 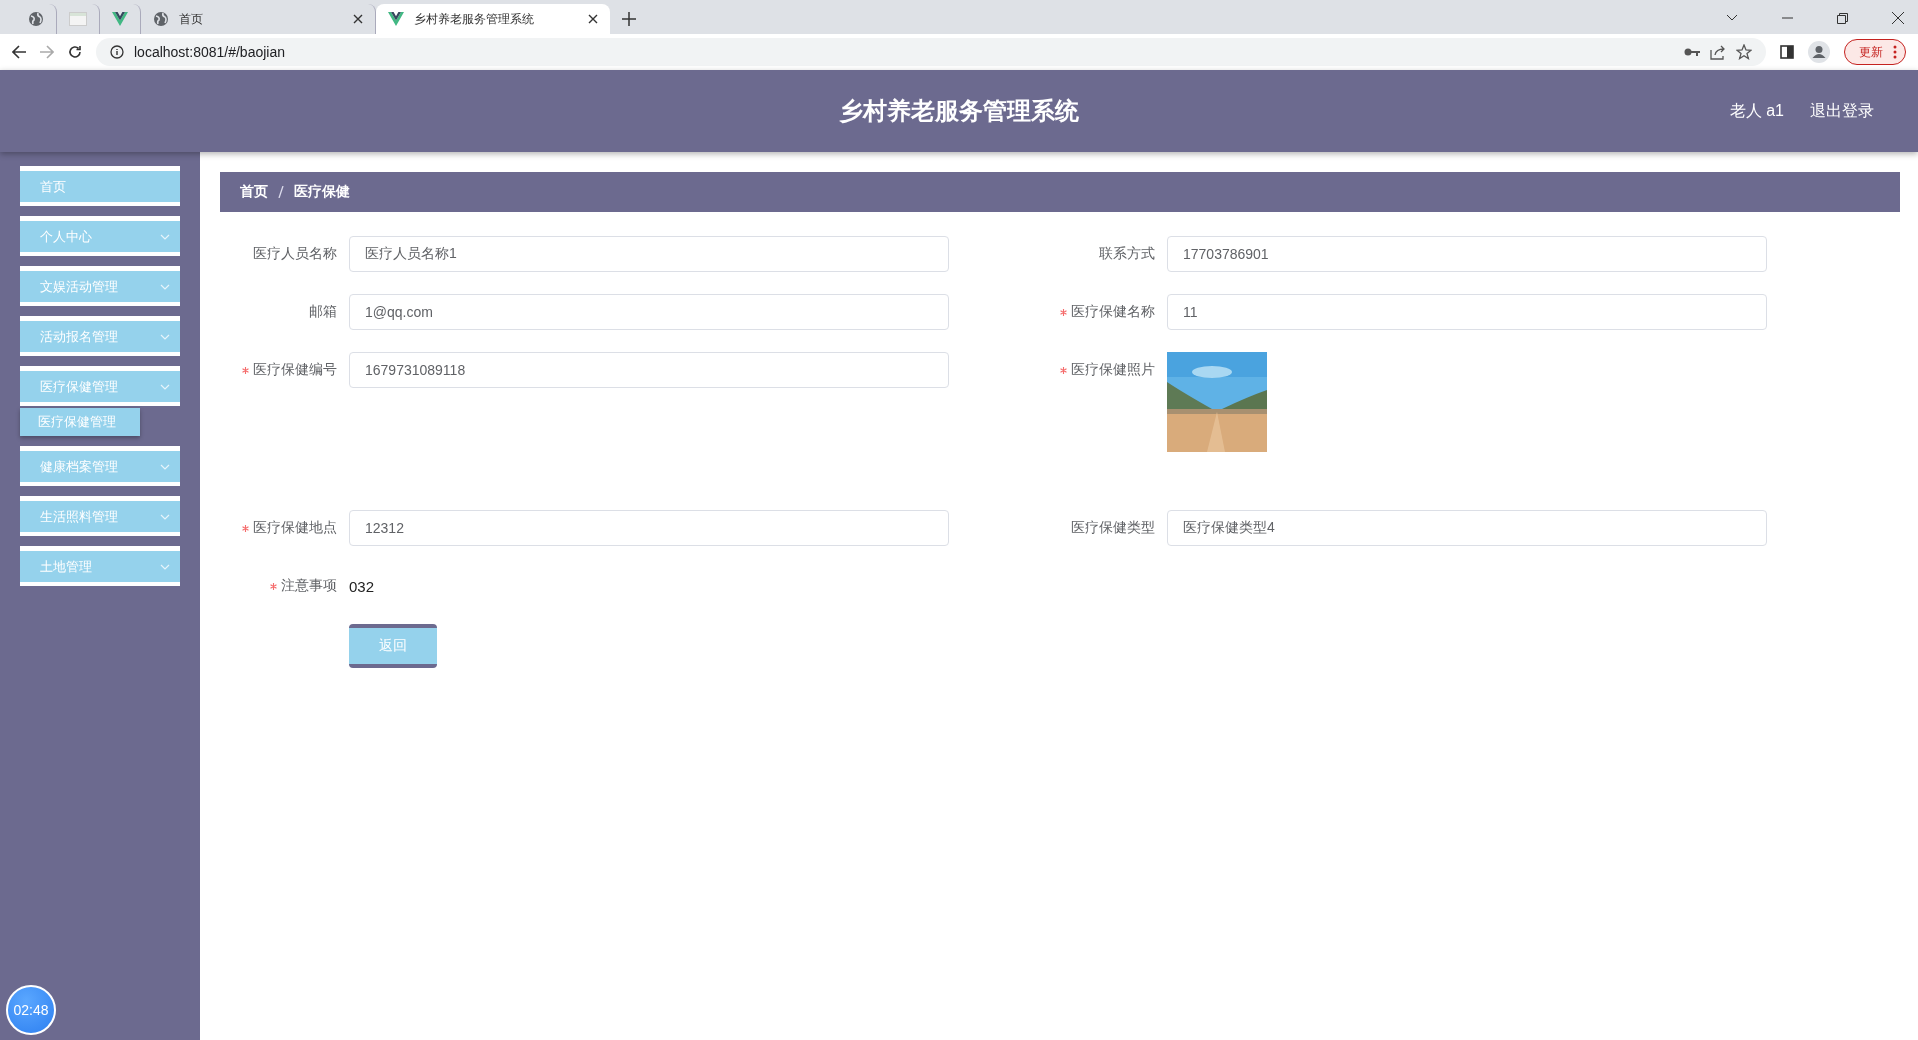 What do you see at coordinates (931, 52) in the screenshot?
I see `address-bar: localhost:8081/#/baojian` at bounding box center [931, 52].